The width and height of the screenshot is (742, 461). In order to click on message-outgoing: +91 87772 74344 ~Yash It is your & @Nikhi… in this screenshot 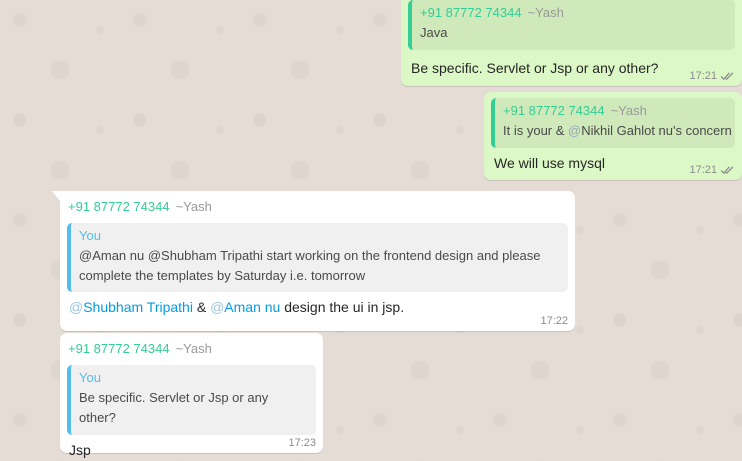, I will do `click(613, 136)`.